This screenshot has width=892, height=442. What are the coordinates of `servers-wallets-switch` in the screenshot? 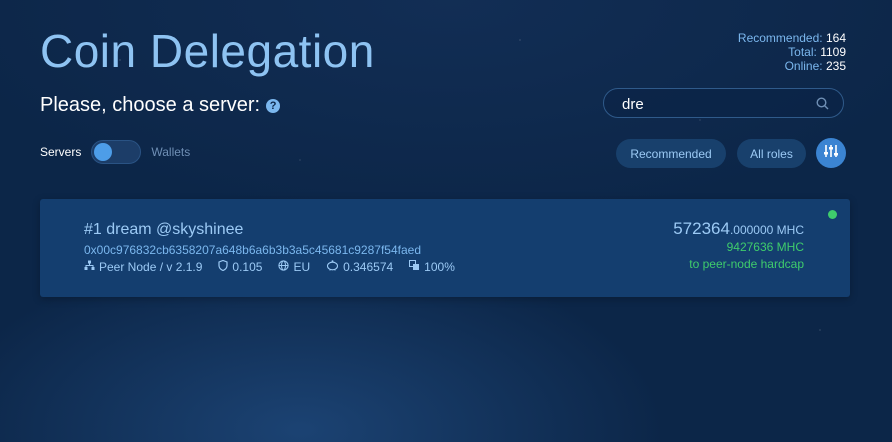 It's located at (116, 152).